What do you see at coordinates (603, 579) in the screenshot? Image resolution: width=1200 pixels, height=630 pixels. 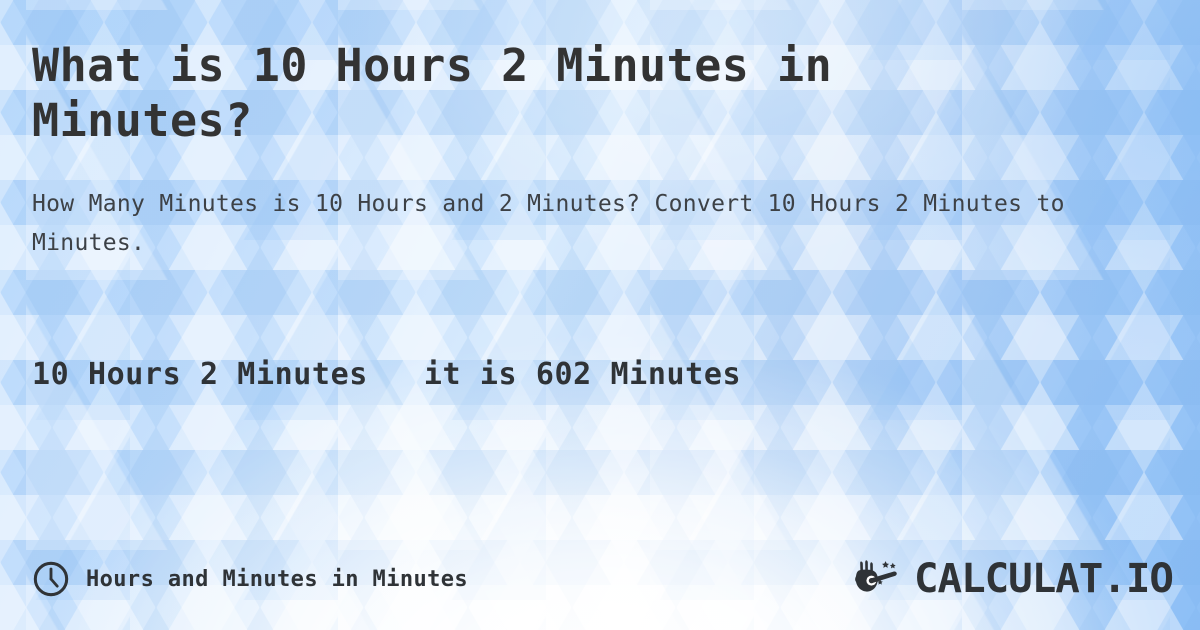 I see `card-footer: Hours and Minutes in Minutes CALCULAT.IO` at bounding box center [603, 579].